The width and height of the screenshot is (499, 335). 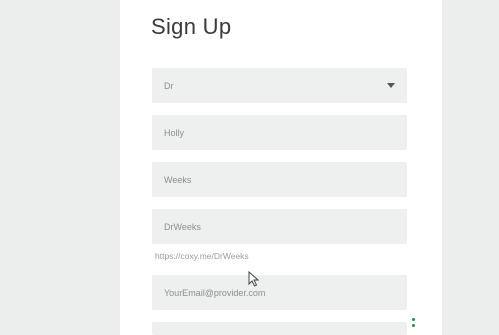 I want to click on next-field, so click(x=279, y=328).